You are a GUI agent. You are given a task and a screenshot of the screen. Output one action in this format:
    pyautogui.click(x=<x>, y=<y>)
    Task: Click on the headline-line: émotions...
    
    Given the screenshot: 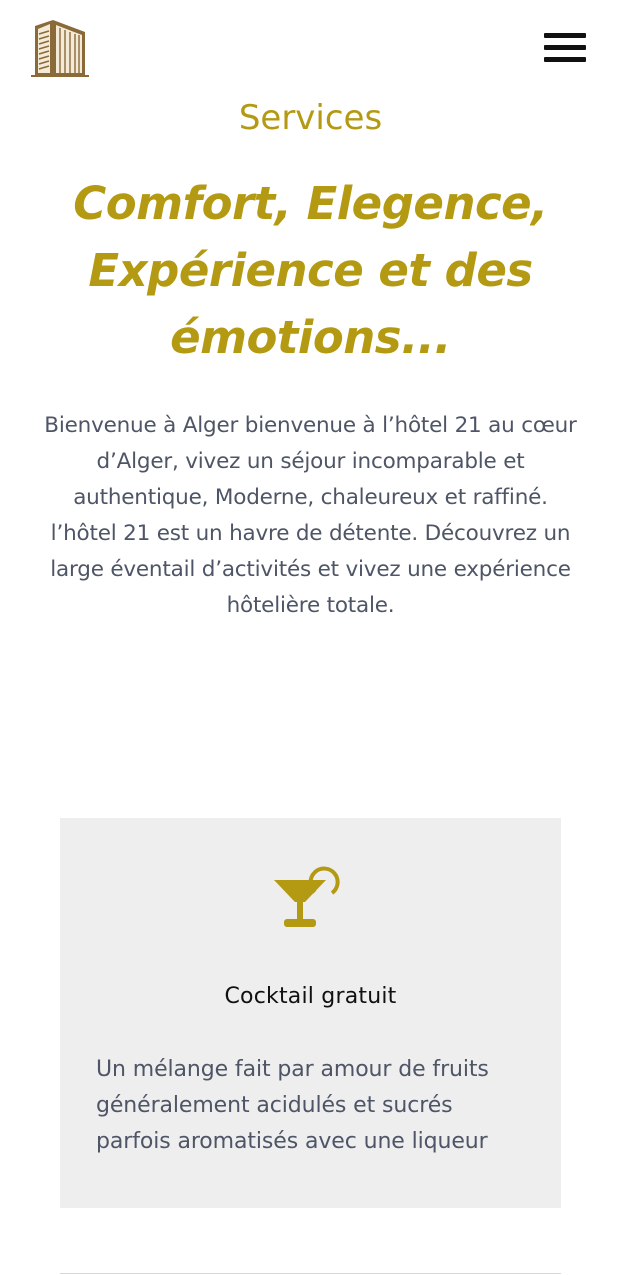 What is the action you would take?
    pyautogui.click(x=310, y=337)
    